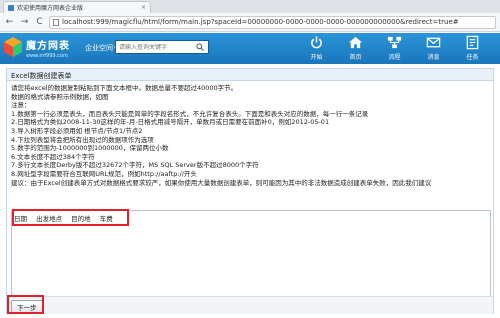  I want to click on cube-logo-icon, so click(13, 47).